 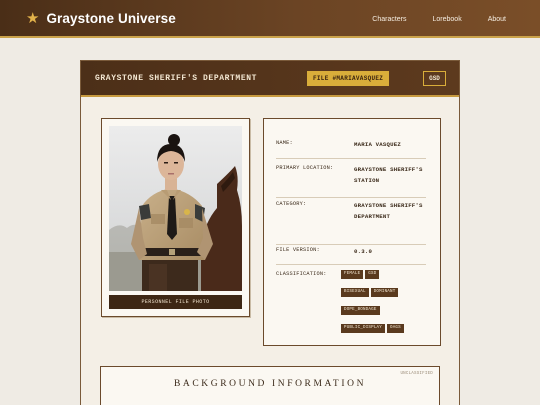 I want to click on location-value: GRAYSTONE SHERIFF'S STATION, so click(x=388, y=175).